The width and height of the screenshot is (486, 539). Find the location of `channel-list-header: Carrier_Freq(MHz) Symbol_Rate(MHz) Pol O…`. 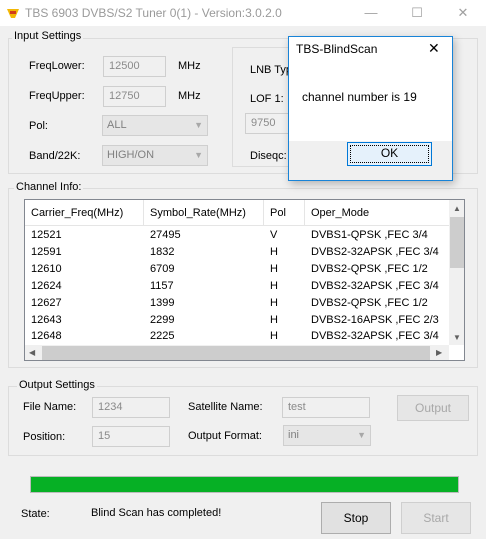

channel-list-header: Carrier_Freq(MHz) Symbol_Rate(MHz) Pol O… is located at coordinates (237, 213).